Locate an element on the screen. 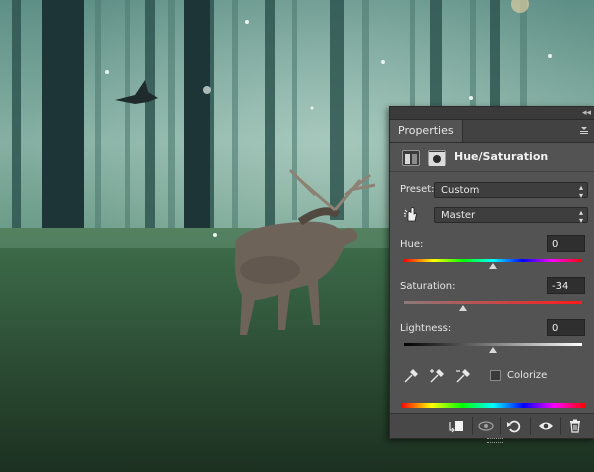  panel-resize-grip is located at coordinates (495, 440).